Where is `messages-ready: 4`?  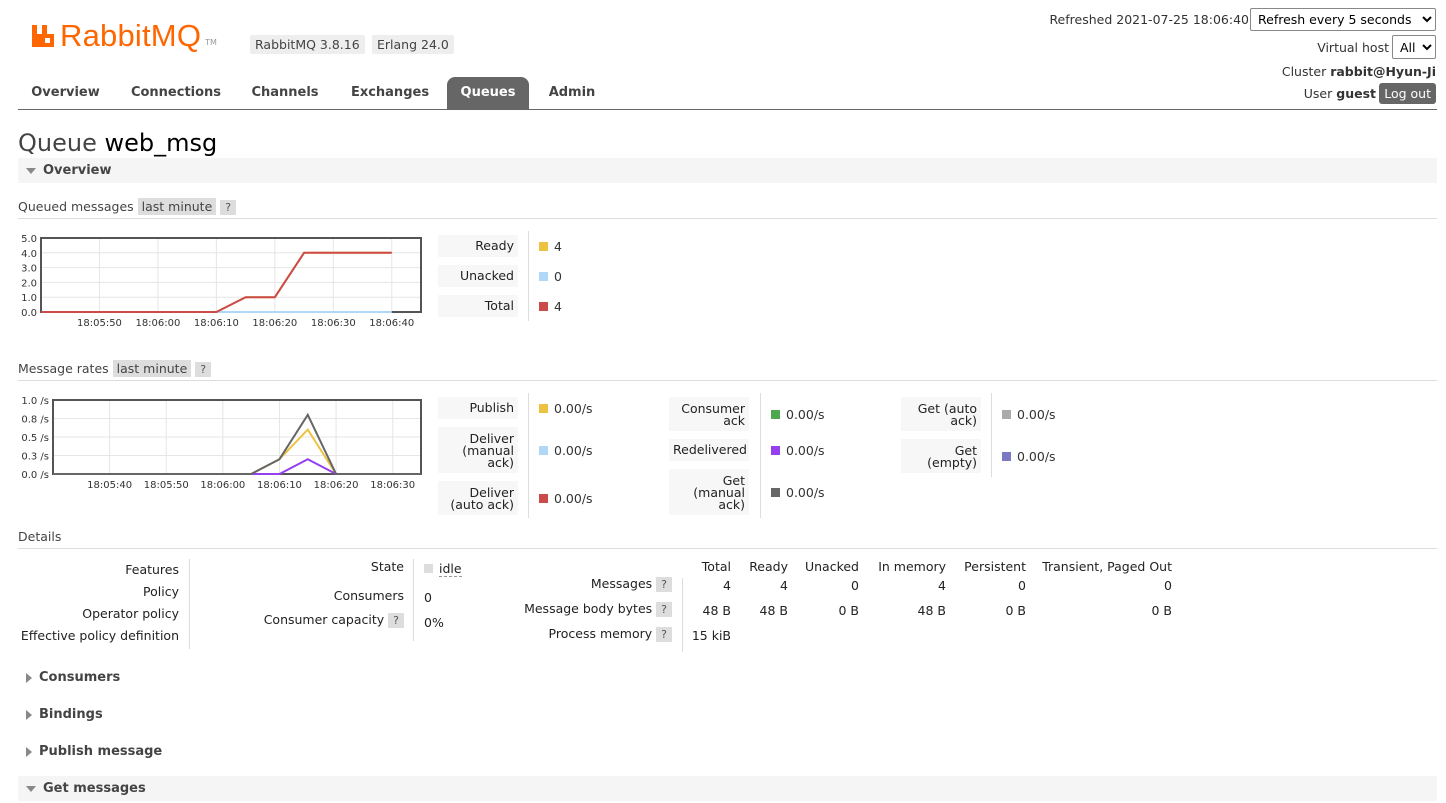
messages-ready: 4 is located at coordinates (784, 585).